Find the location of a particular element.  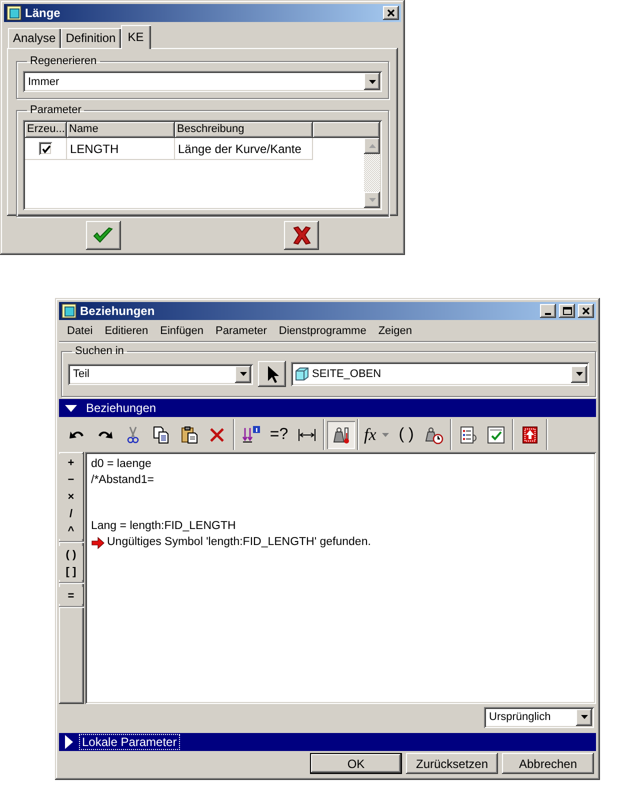

group-label: Parameter is located at coordinates (55, 110).